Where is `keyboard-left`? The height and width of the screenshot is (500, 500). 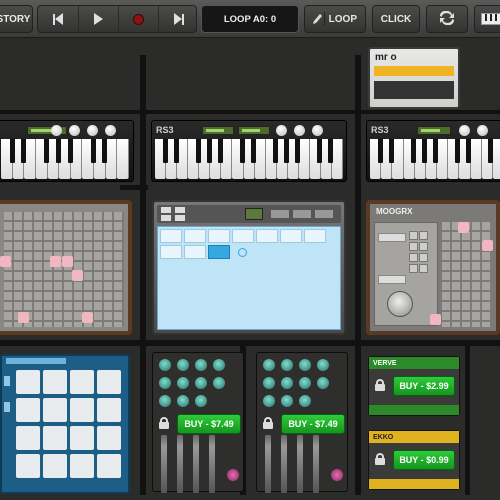
keyboard-left is located at coordinates (67, 151).